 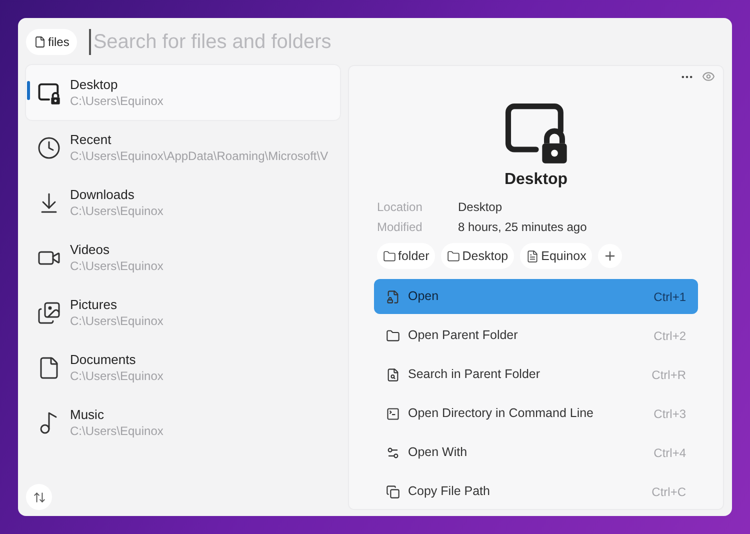 What do you see at coordinates (670, 414) in the screenshot?
I see `shortcut-label: Ctrl+3` at bounding box center [670, 414].